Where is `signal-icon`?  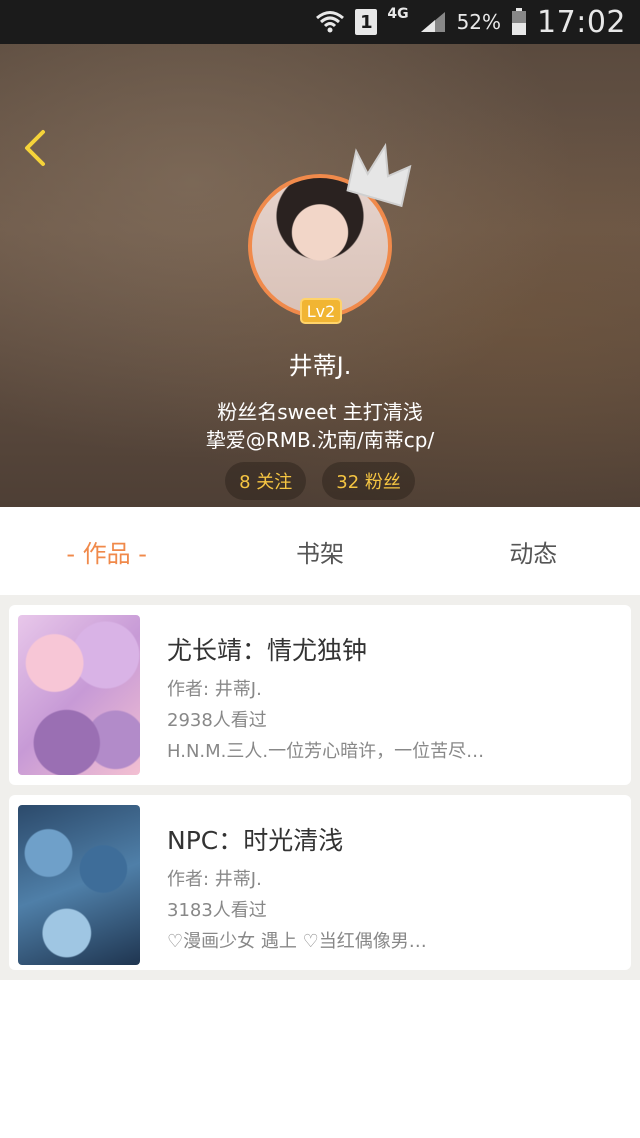 signal-icon is located at coordinates (433, 22).